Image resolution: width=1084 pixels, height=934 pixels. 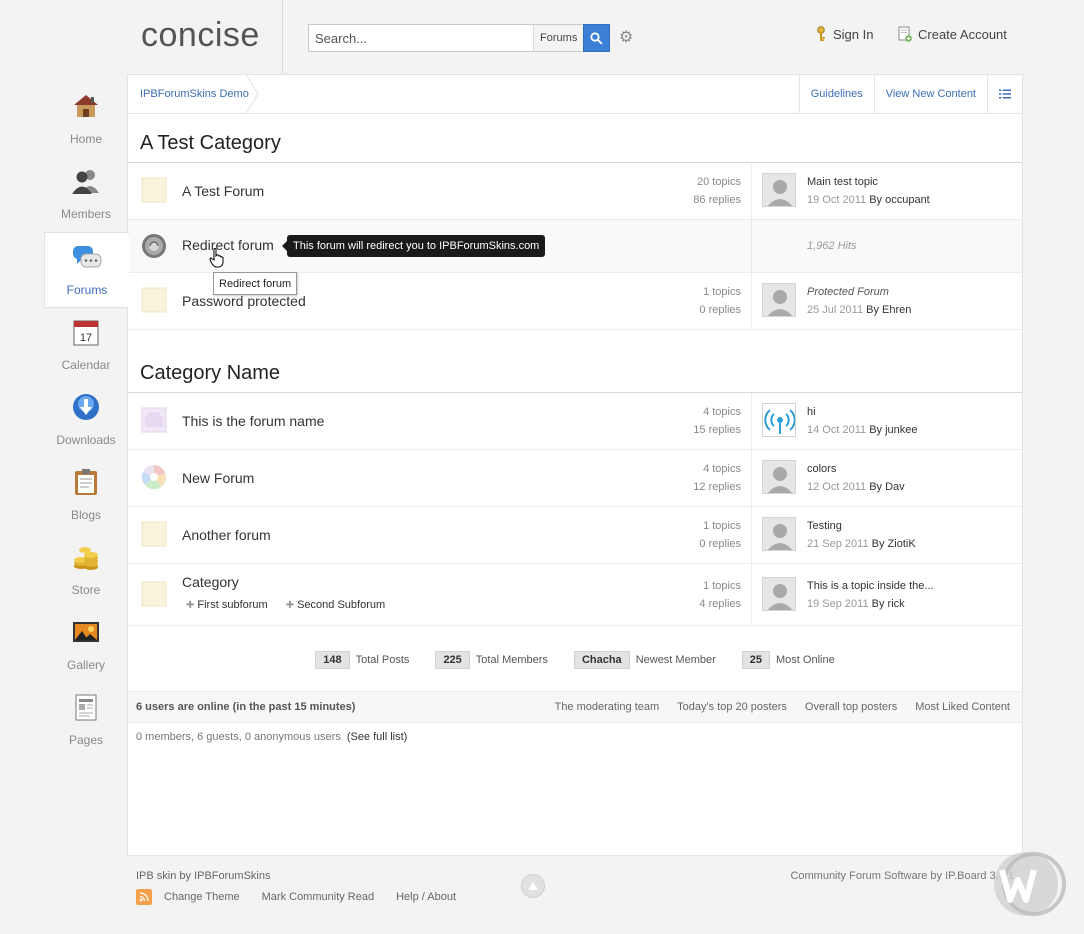 What do you see at coordinates (862, 412) in the screenshot?
I see `last-post-title-link: hi` at bounding box center [862, 412].